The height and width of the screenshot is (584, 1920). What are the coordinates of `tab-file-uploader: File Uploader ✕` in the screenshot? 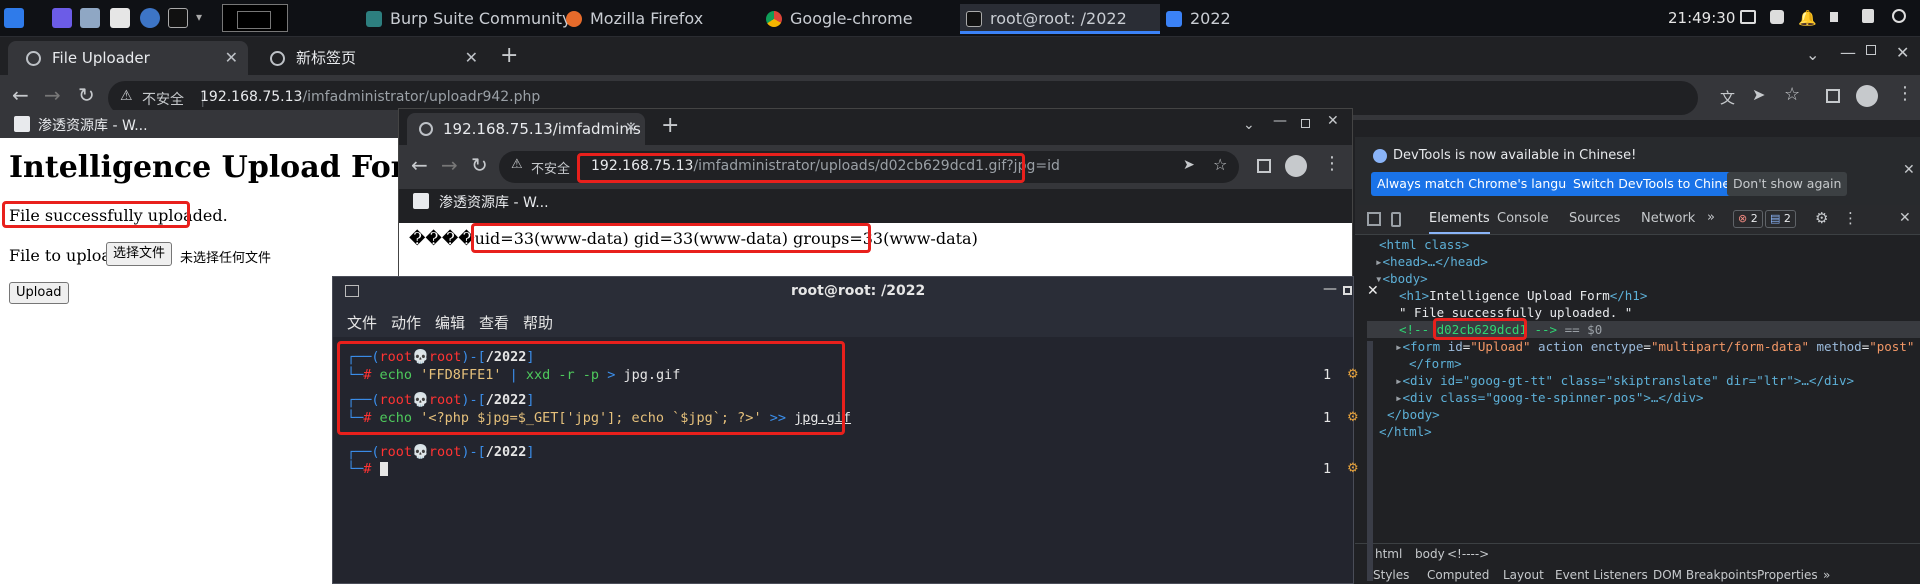 It's located at (128, 58).